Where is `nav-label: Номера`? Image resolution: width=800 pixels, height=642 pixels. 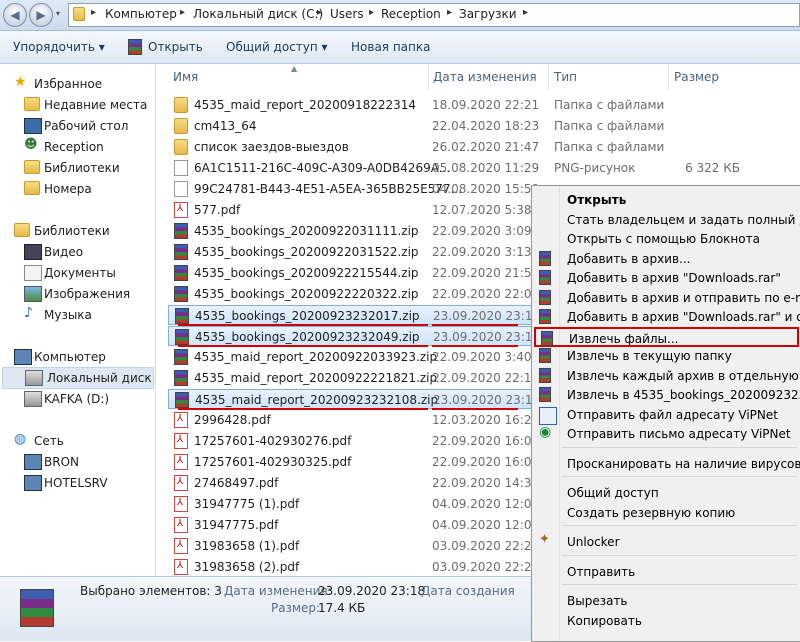
nav-label: Номера is located at coordinates (68, 189).